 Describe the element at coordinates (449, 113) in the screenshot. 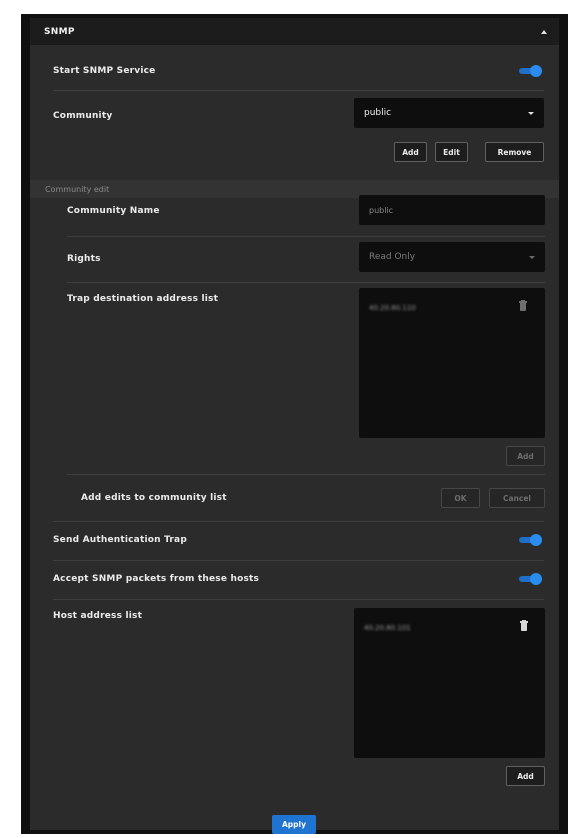

I see `community-select: public` at that location.